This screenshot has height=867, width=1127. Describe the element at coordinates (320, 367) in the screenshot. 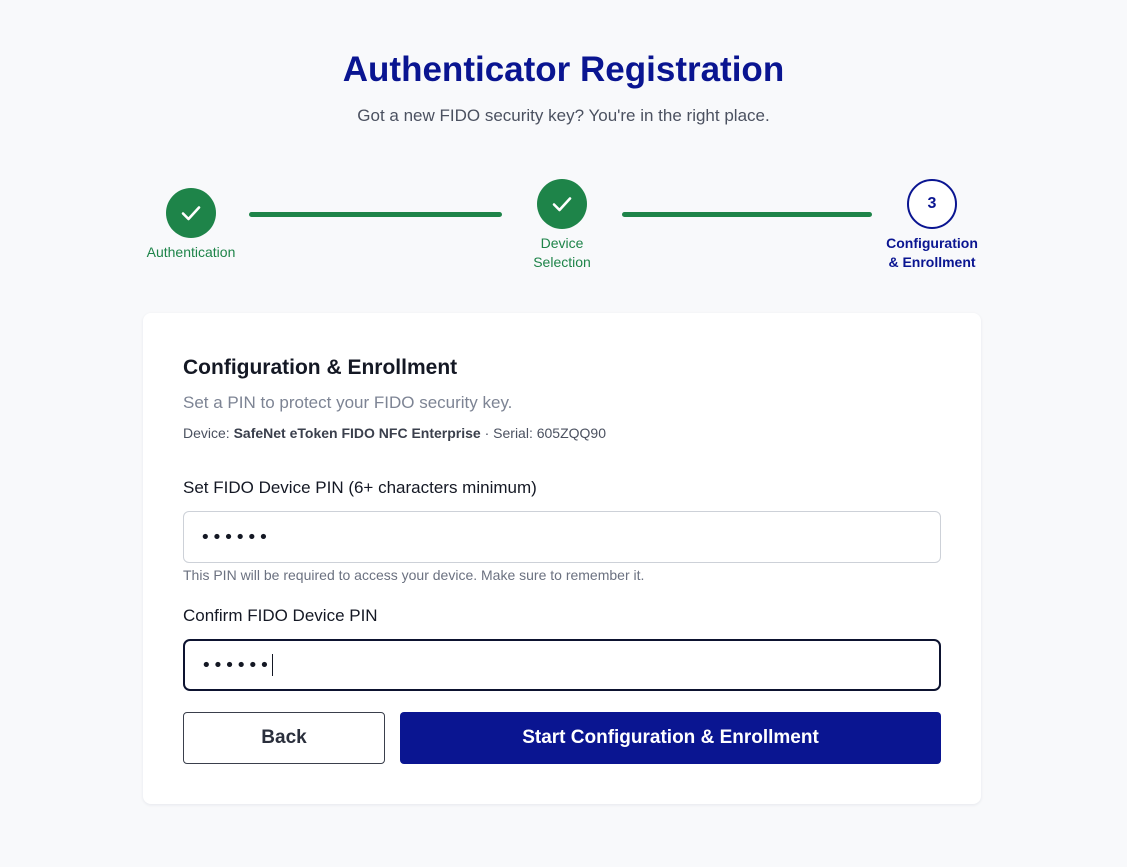

I see `card-title: Configuration & Enrollment` at that location.